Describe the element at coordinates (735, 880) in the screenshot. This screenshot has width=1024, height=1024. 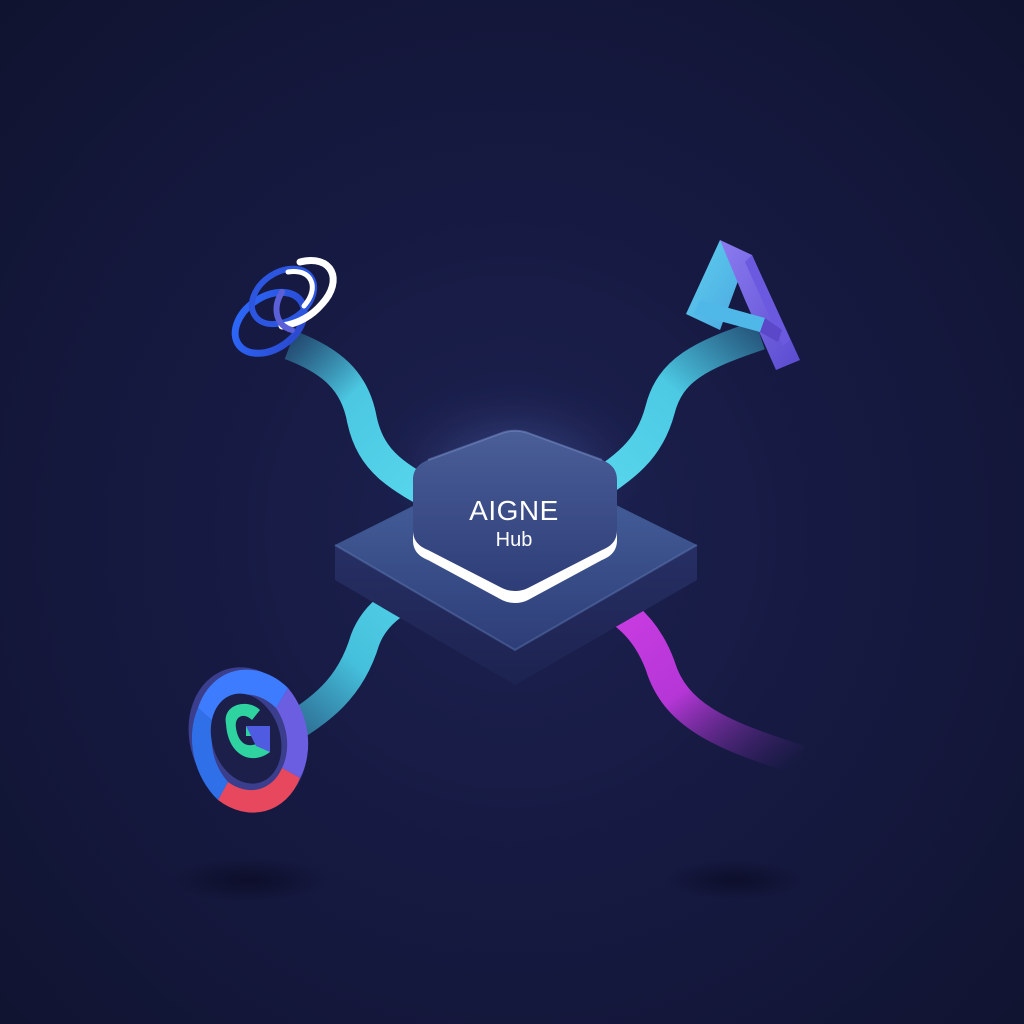
I see `floor-shadow-right` at that location.